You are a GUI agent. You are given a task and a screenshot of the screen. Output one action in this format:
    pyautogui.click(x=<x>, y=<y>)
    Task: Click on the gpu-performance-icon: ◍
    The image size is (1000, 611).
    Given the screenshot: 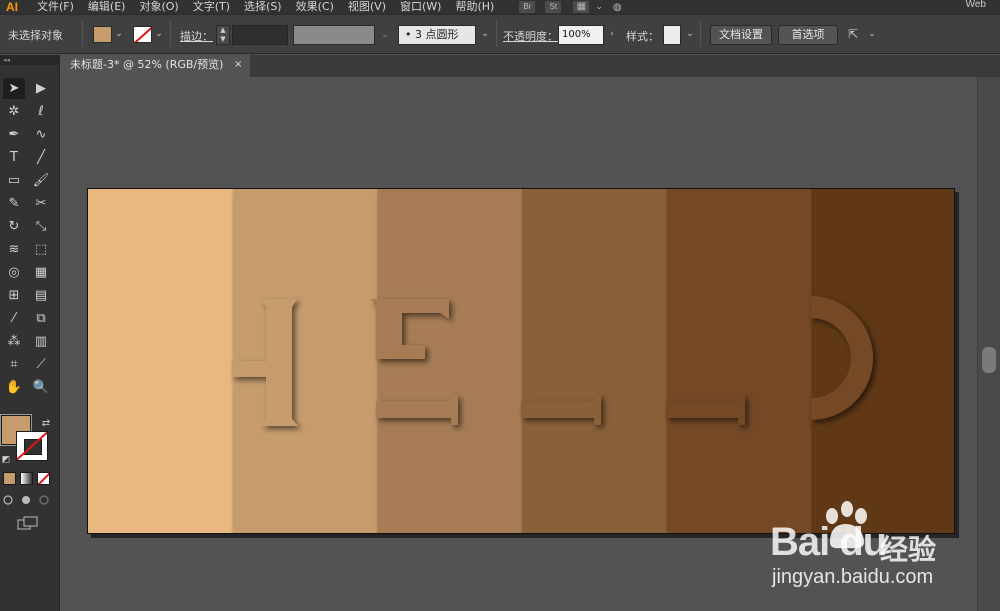 What is the action you would take?
    pyautogui.click(x=617, y=7)
    